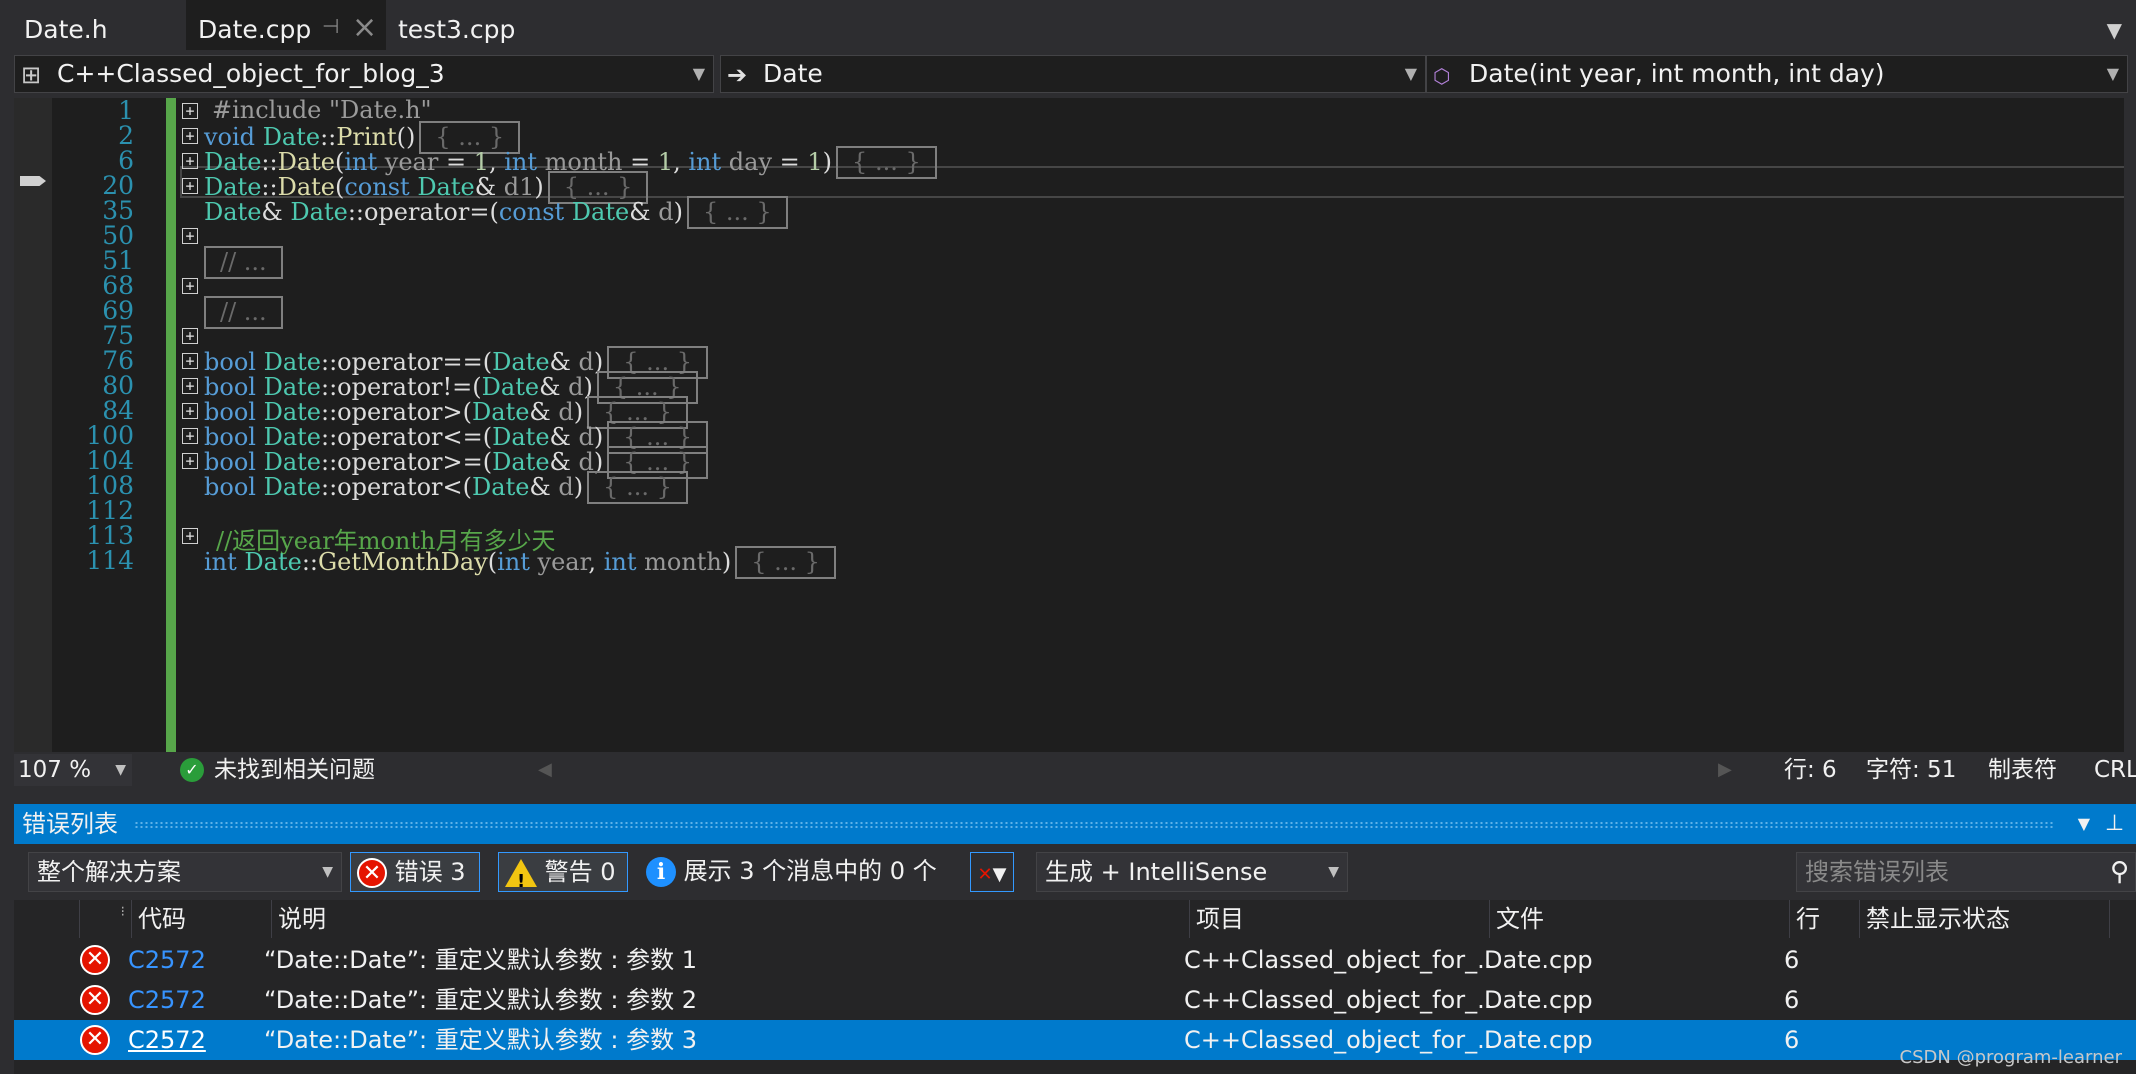 The image size is (2136, 1074). Describe the element at coordinates (192, 770) in the screenshot. I see `checkmark-icon: ✓` at that location.